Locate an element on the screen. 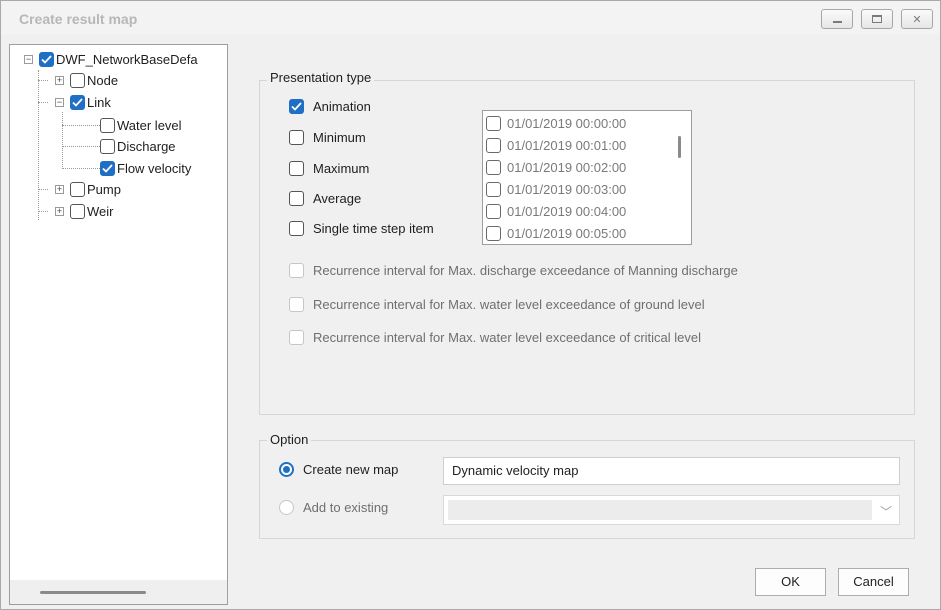 The image size is (941, 610). minimize-icon is located at coordinates (837, 22).